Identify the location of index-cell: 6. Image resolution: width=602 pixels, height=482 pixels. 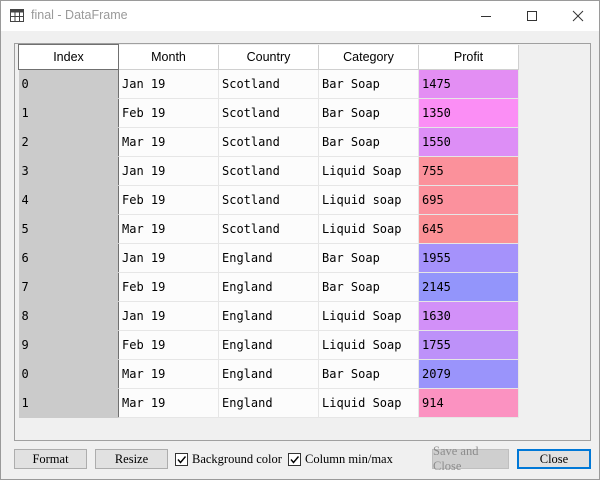
(68, 258).